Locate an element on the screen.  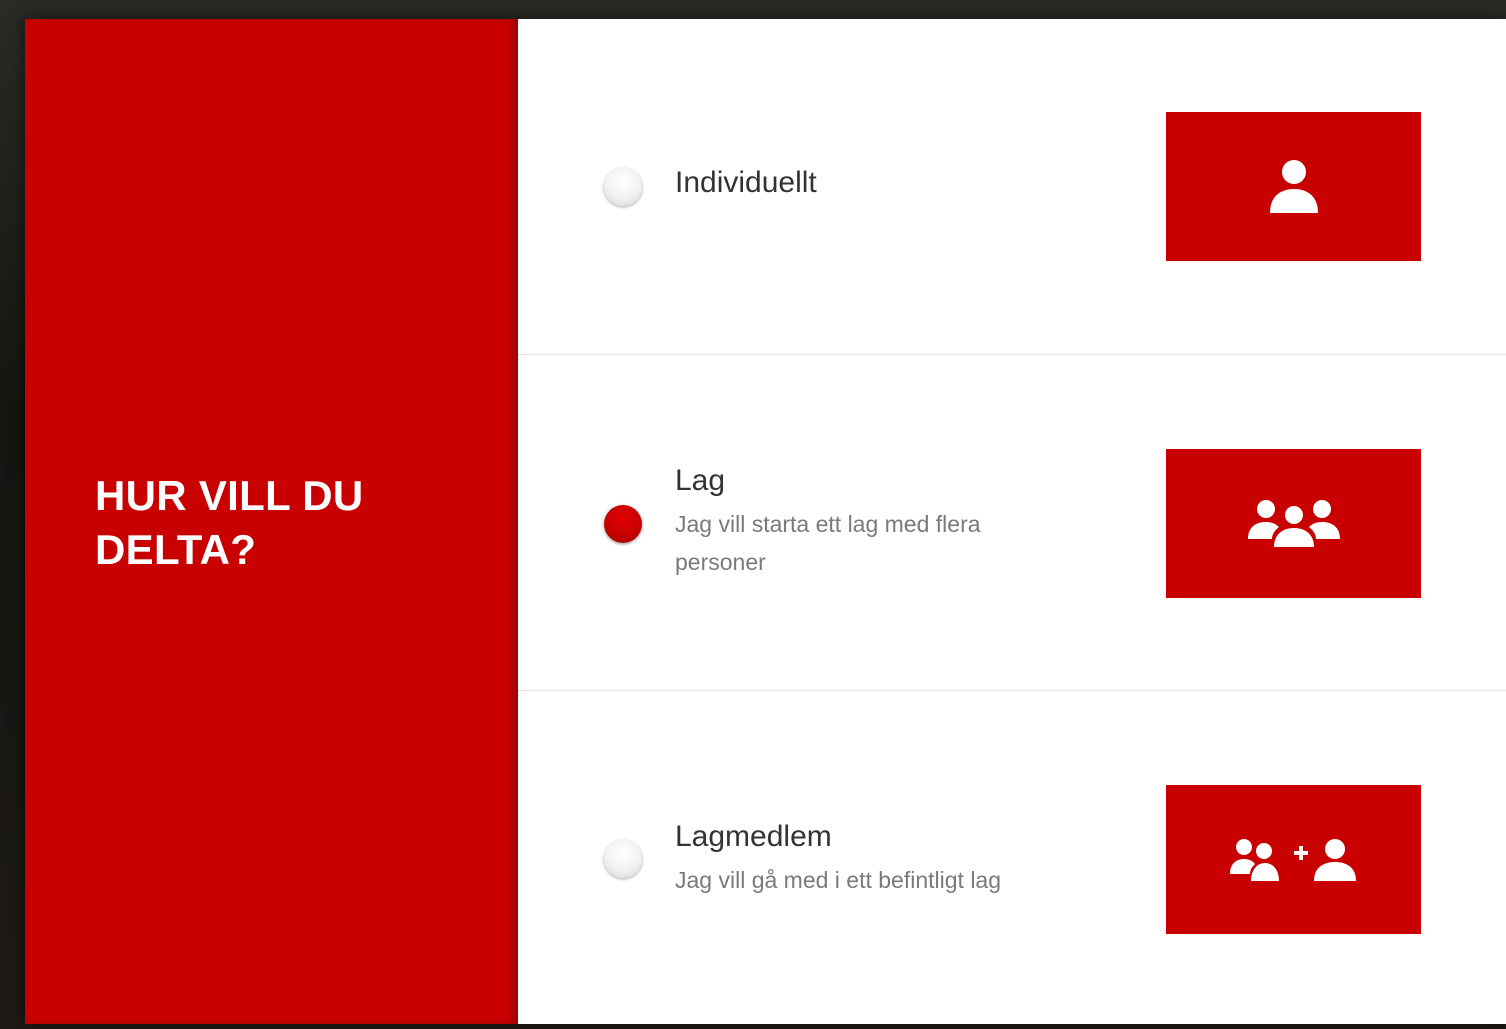
option-text: Individuellt is located at coordinates (865, 183).